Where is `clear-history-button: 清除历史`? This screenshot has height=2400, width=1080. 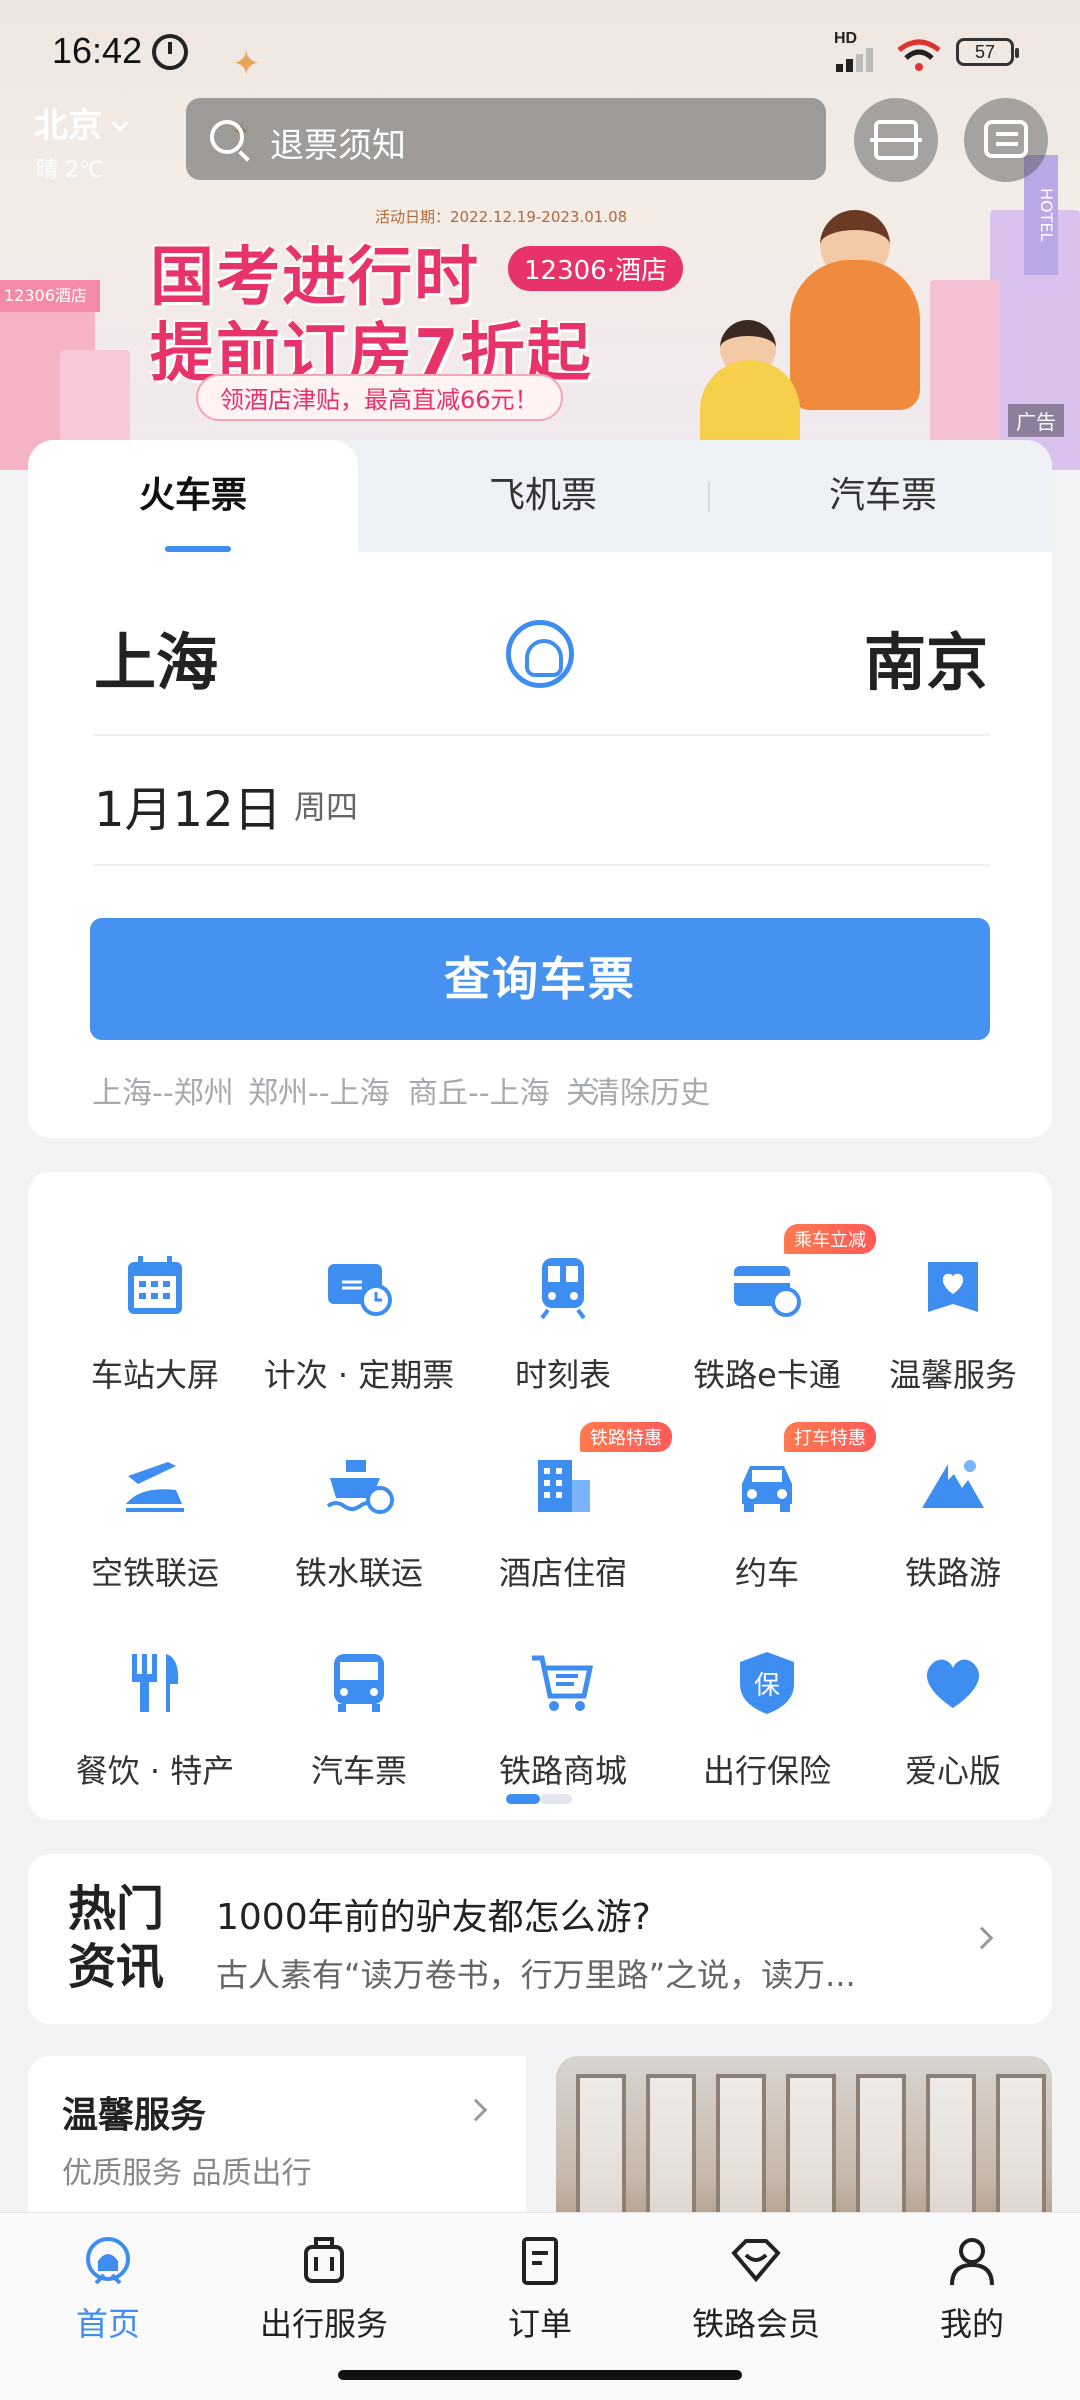
clear-history-button: 清除历史 is located at coordinates (650, 1090).